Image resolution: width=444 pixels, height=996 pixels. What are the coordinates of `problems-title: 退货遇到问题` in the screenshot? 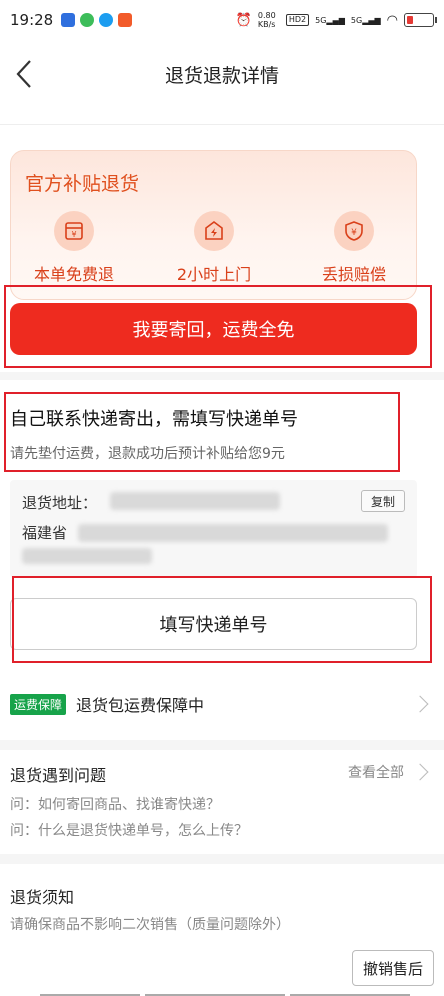 It's located at (58, 775).